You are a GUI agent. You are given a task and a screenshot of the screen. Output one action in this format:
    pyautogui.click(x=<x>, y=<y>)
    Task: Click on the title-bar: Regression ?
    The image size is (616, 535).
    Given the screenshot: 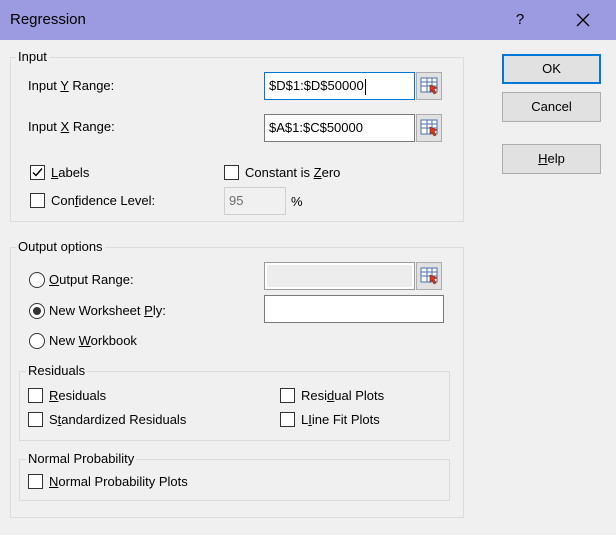 What is the action you would take?
    pyautogui.click(x=308, y=20)
    